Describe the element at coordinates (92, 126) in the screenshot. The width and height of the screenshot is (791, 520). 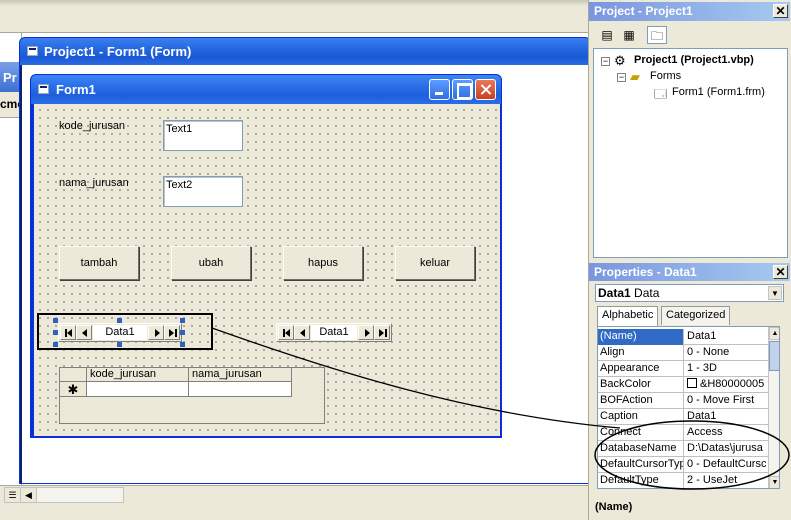
I see `label-kode-jurusan: kode_jurusan` at that location.